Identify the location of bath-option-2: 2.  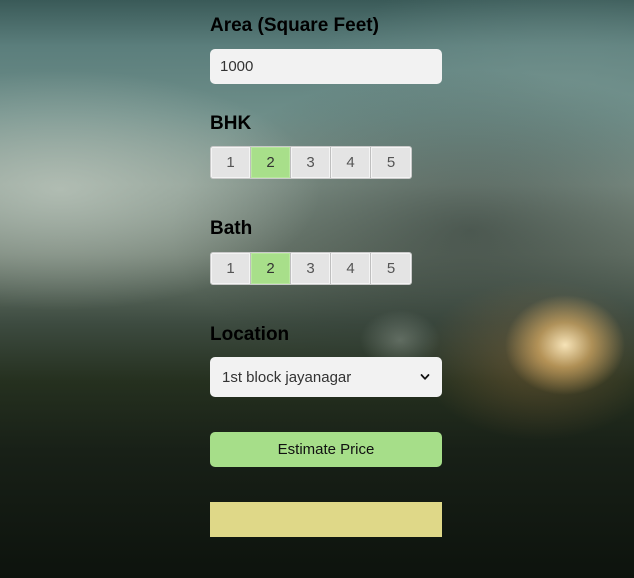
(271, 268).